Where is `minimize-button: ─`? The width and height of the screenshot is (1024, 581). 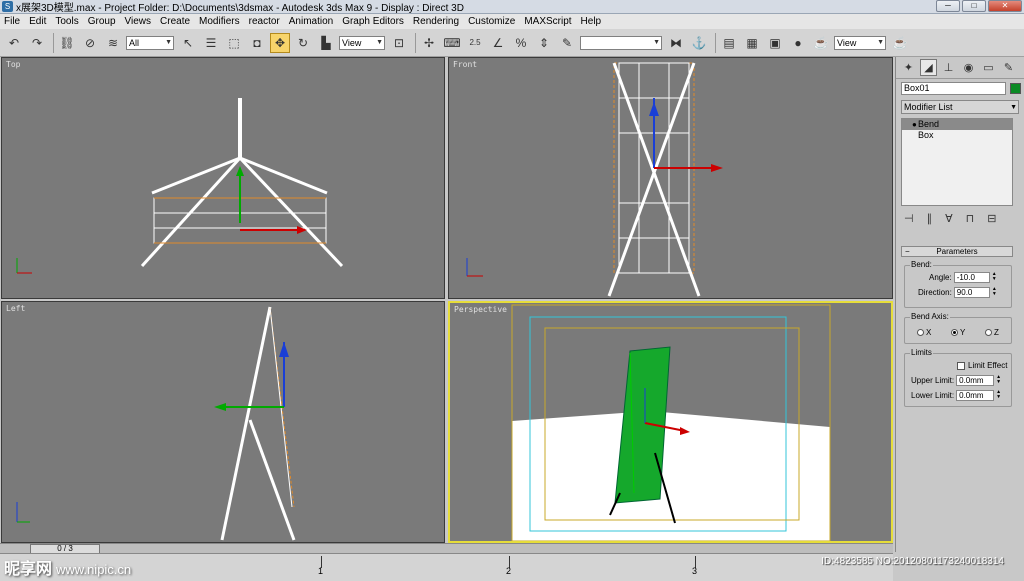 minimize-button: ─ is located at coordinates (948, 6).